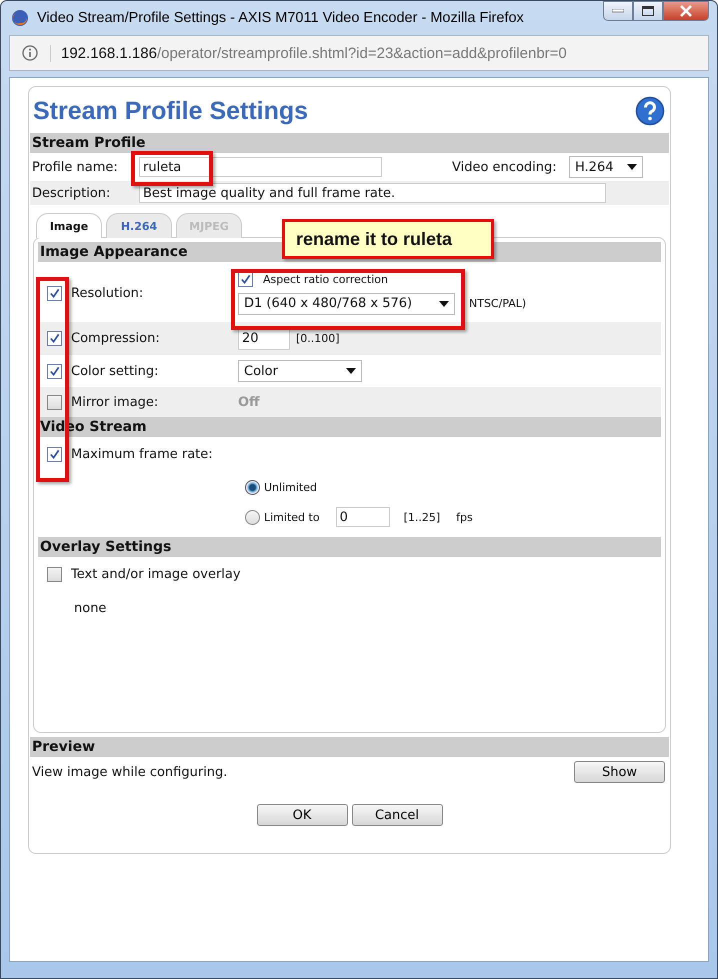 The image size is (718, 979). I want to click on minimize-icon, so click(618, 11).